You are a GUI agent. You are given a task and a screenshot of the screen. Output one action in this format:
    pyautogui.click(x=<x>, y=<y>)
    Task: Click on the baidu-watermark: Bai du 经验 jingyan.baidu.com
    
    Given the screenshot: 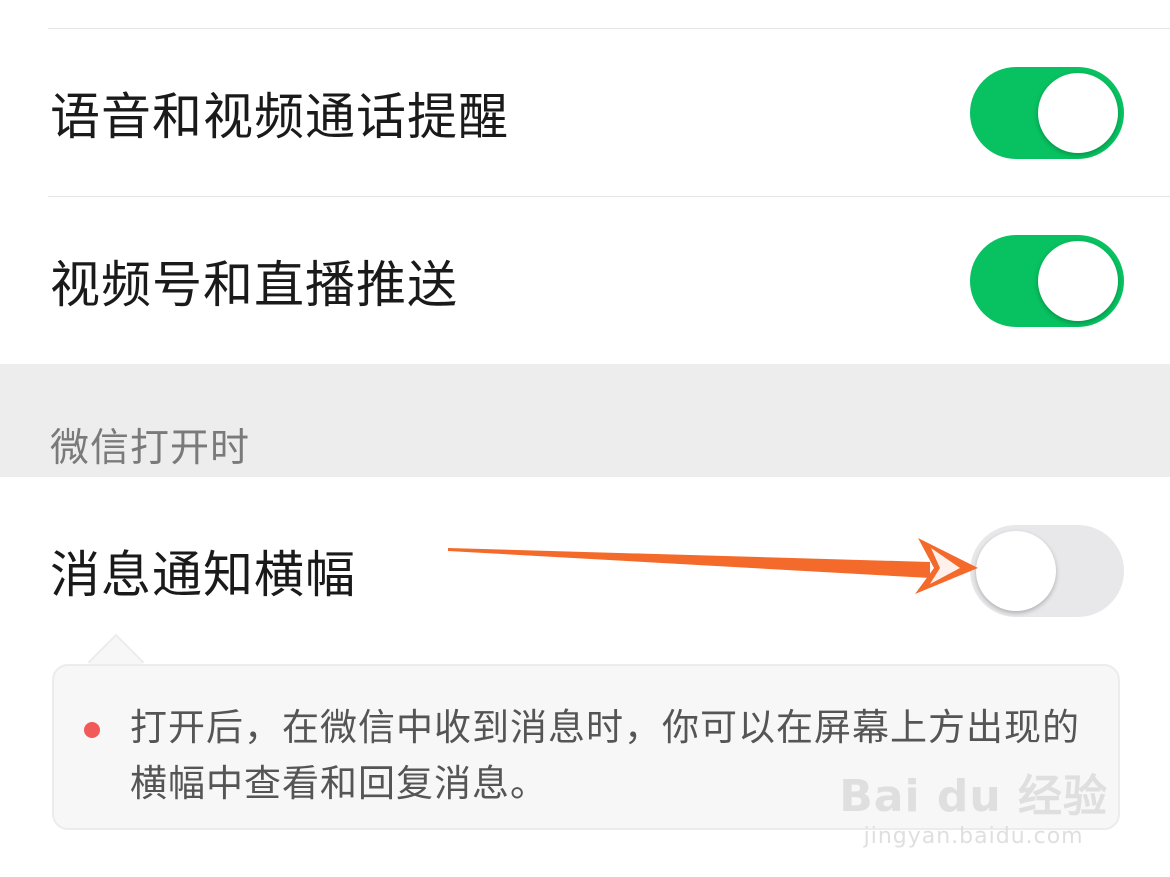 What is the action you would take?
    pyautogui.click(x=973, y=804)
    